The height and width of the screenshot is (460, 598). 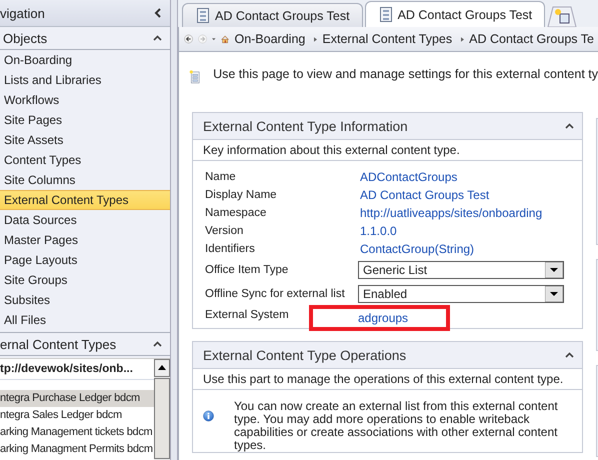 What do you see at coordinates (77, 449) in the screenshot?
I see `list-item: arking Managment Permits bdcm` at bounding box center [77, 449].